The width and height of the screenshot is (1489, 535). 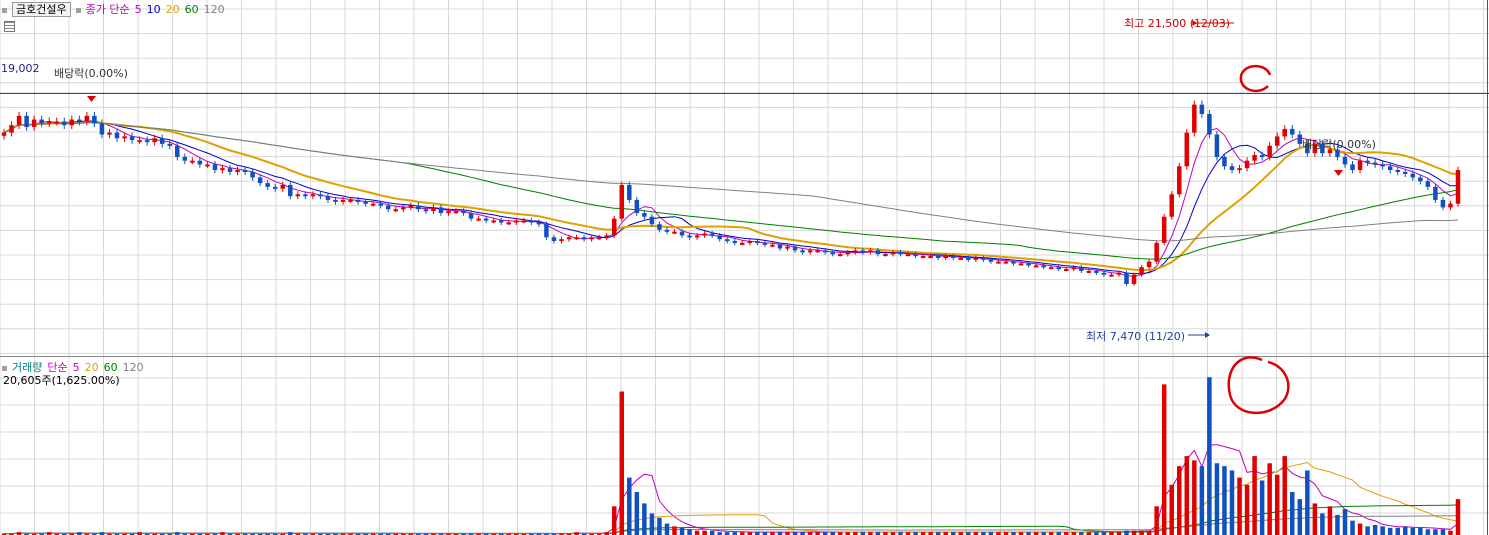 I want to click on volume-ma-title: 단순, so click(x=57, y=367).